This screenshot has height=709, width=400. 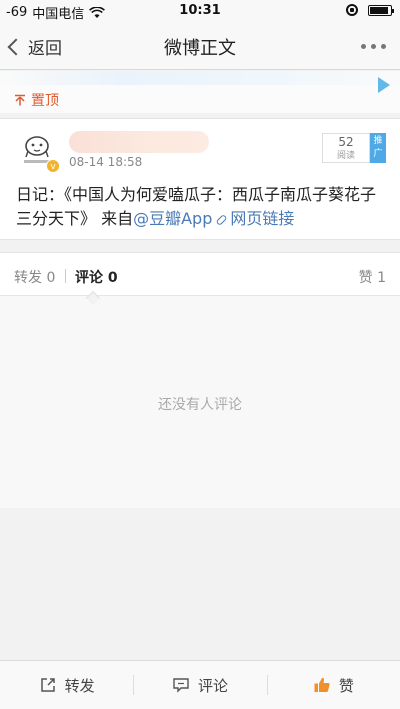 What do you see at coordinates (106, 162) in the screenshot?
I see `post-timestamp: 08-14 18:58` at bounding box center [106, 162].